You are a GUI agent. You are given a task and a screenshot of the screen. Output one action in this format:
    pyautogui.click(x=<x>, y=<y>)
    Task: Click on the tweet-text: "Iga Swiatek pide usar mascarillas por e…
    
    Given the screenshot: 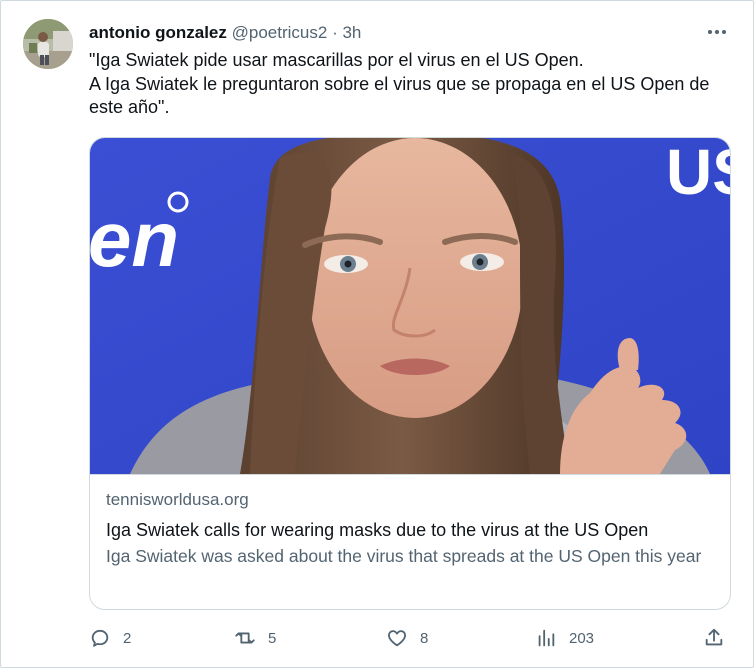 What is the action you would take?
    pyautogui.click(x=409, y=84)
    